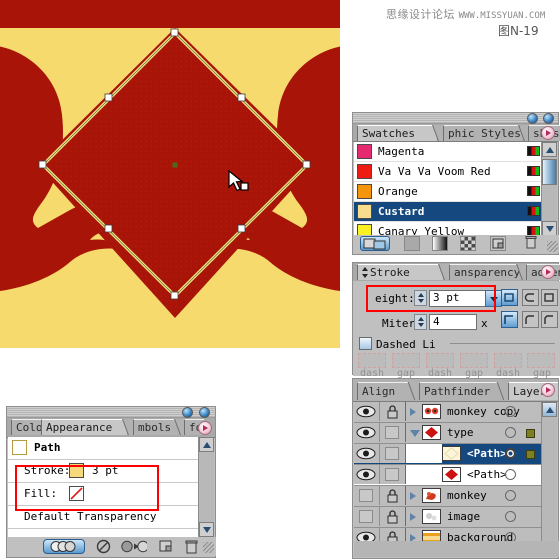  What do you see at coordinates (192, 546) in the screenshot?
I see `delete-item-button` at bounding box center [192, 546].